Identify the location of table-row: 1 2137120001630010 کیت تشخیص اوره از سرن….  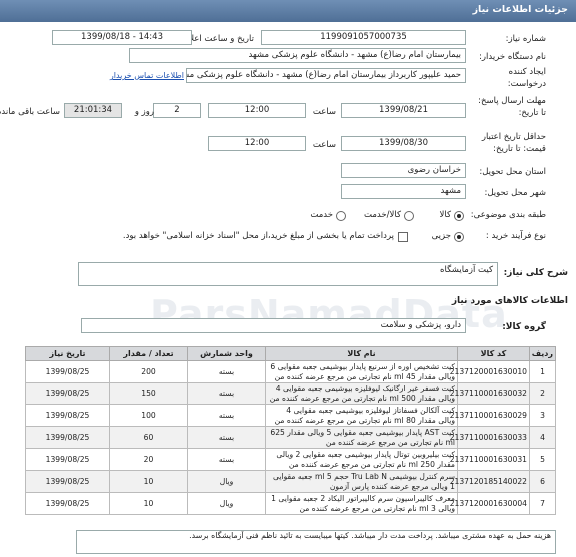
(290, 371).